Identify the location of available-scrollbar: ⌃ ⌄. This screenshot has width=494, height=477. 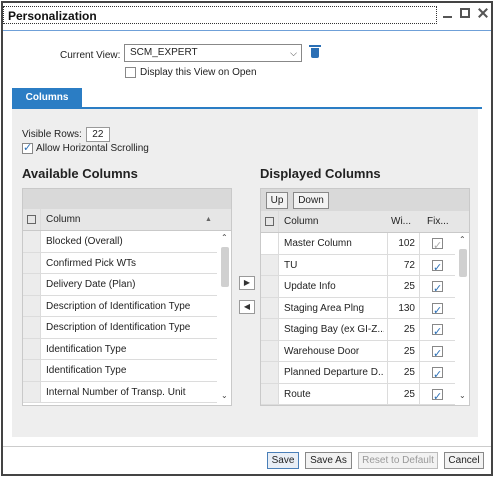
(225, 318).